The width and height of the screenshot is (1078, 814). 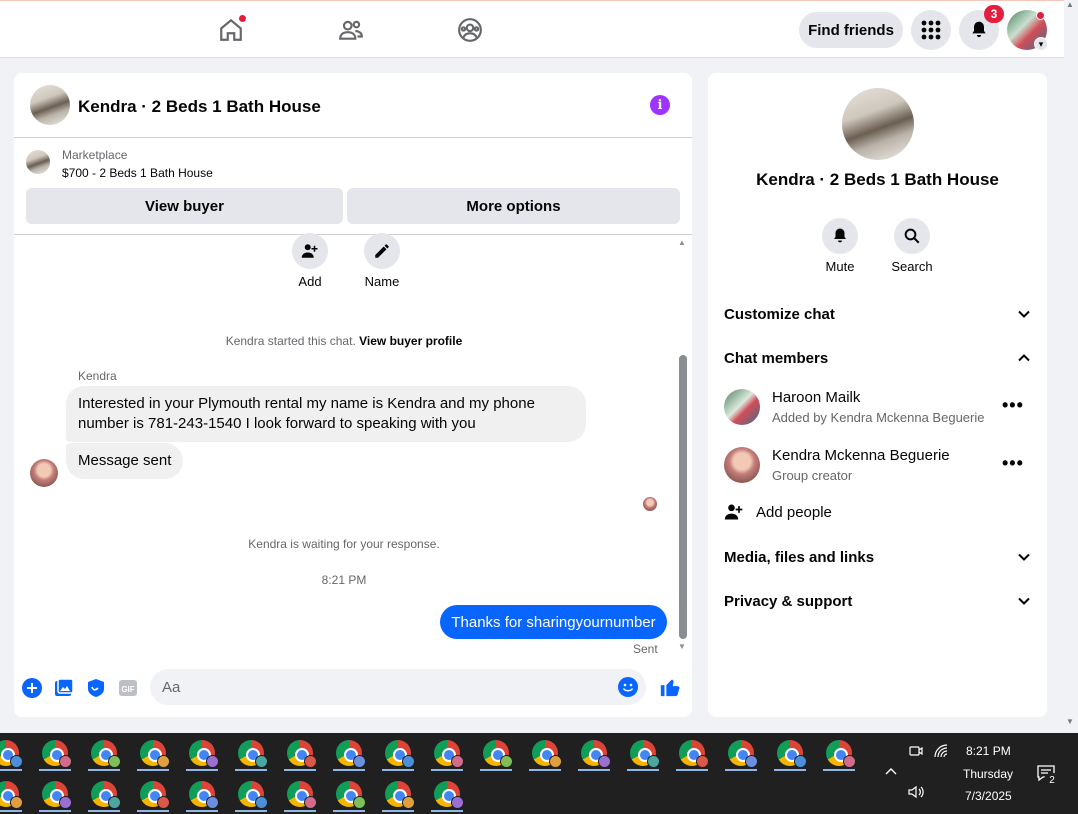 I want to click on gif-icon: GIF, so click(x=128, y=688).